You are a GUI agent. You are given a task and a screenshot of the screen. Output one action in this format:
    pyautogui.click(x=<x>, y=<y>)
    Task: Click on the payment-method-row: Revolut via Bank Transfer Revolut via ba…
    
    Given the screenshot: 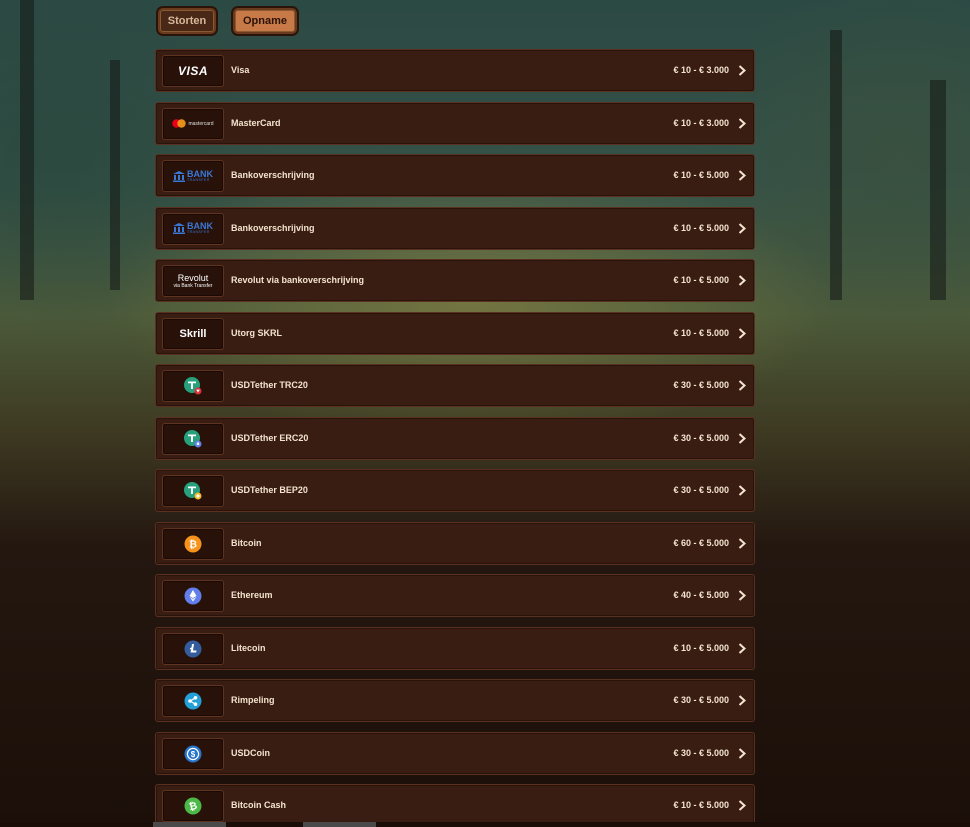 What is the action you would take?
    pyautogui.click(x=455, y=280)
    